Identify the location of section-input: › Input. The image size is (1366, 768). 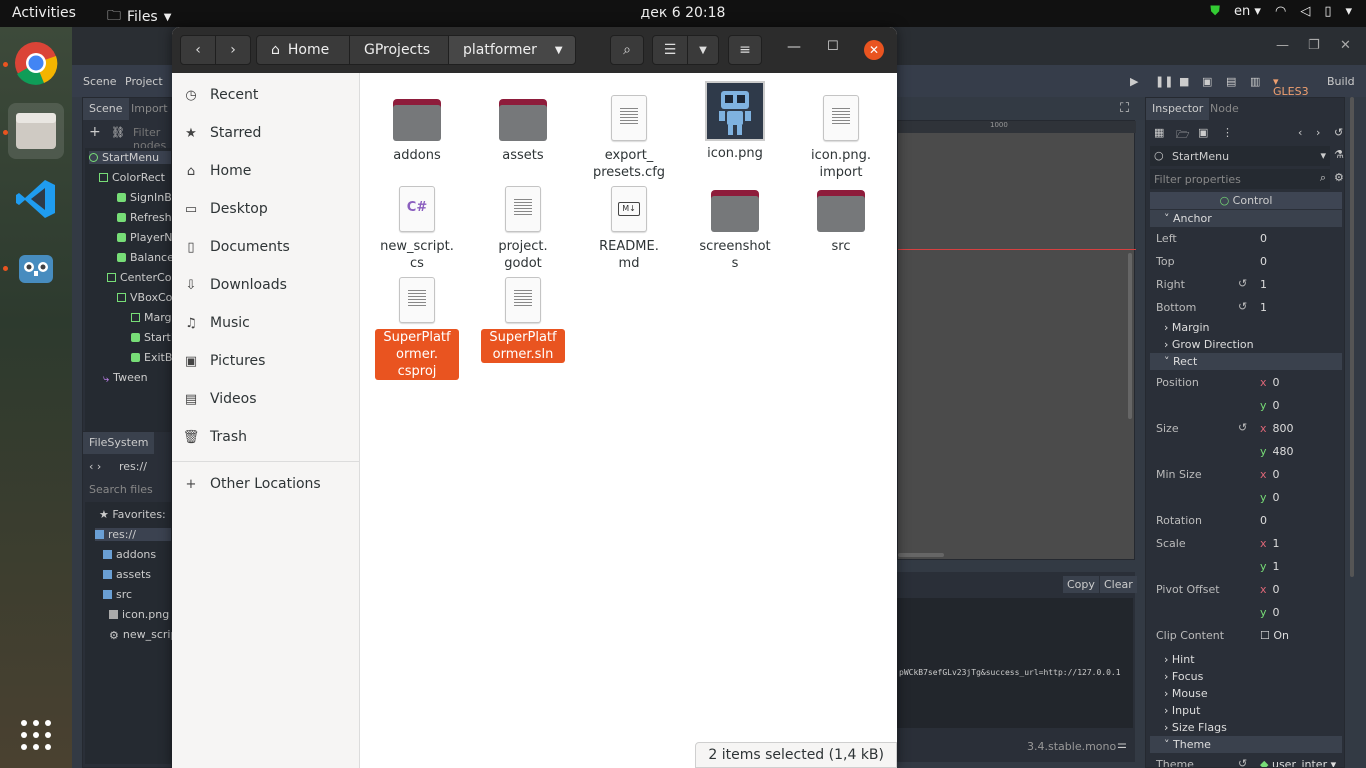
(1246, 710).